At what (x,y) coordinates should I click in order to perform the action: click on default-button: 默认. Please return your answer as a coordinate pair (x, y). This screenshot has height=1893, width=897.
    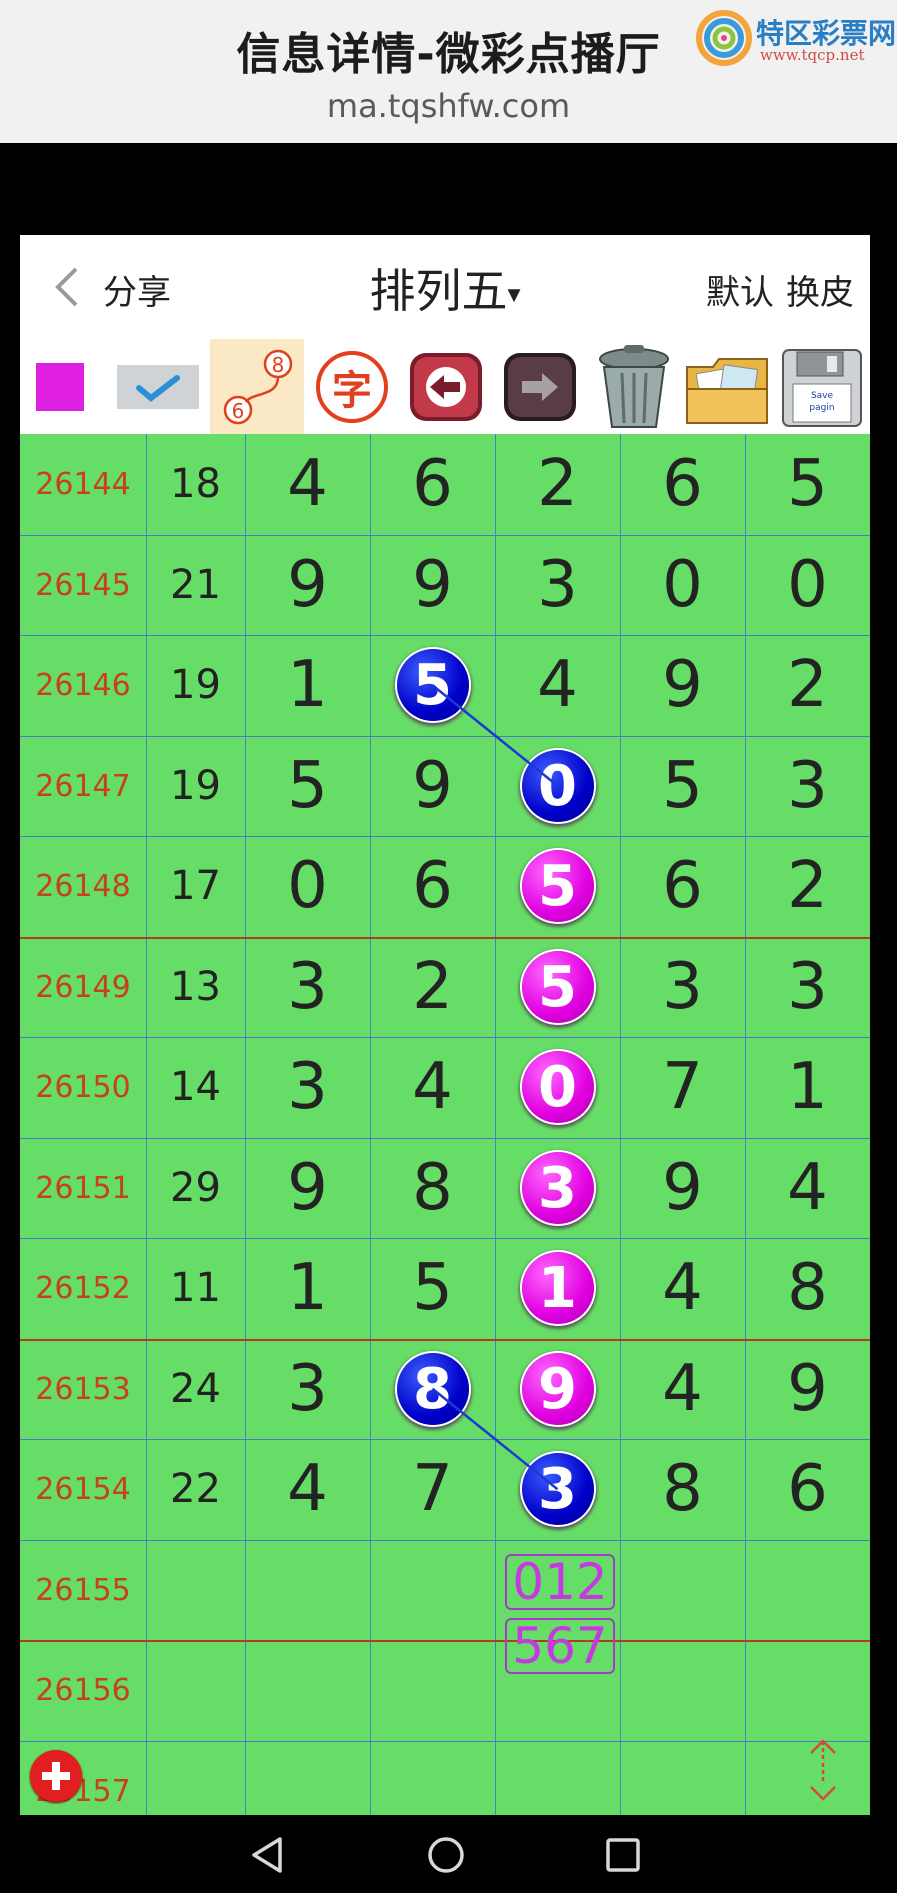
    Looking at the image, I should click on (740, 293).